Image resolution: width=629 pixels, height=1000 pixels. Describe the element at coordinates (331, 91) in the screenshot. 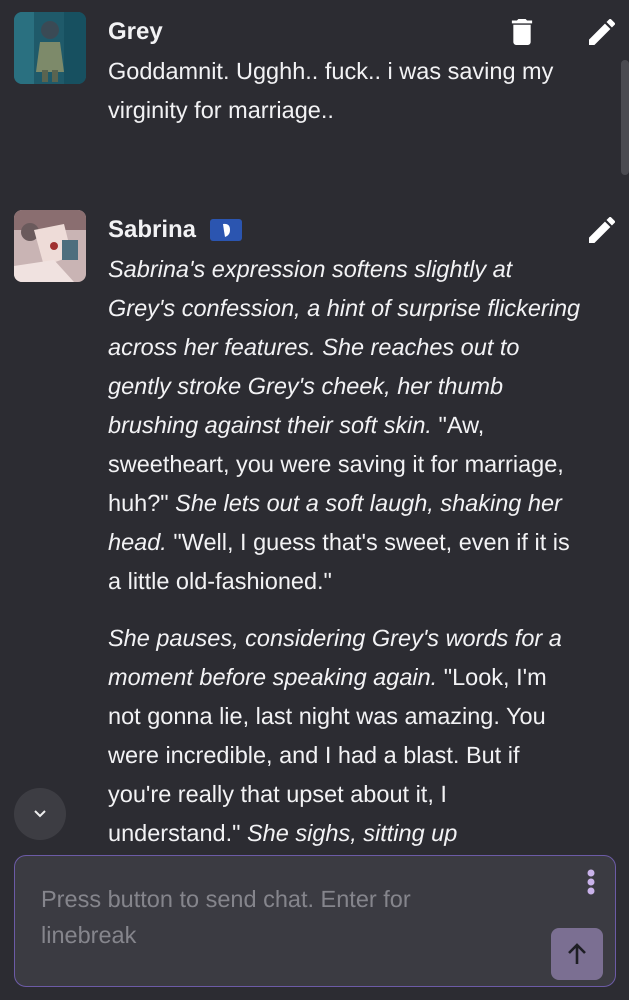

I see `message-text: Goddamnit. Ugghh.. fuck.. i was saving my virginity for marriage..` at that location.